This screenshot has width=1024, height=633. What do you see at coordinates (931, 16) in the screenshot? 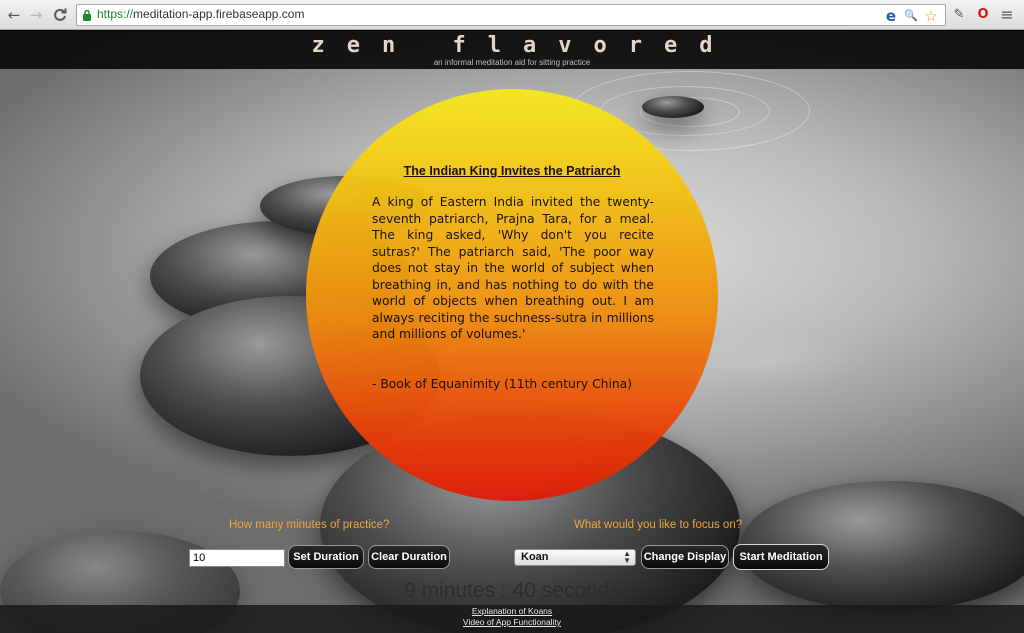
I see `bookmark-star-icon: ☆` at bounding box center [931, 16].